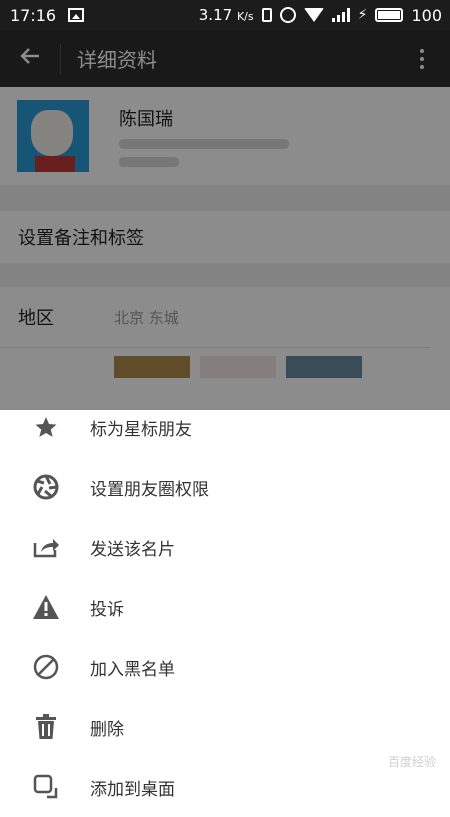 The image size is (450, 817). What do you see at coordinates (287, 15) in the screenshot?
I see `alarm-icon` at bounding box center [287, 15].